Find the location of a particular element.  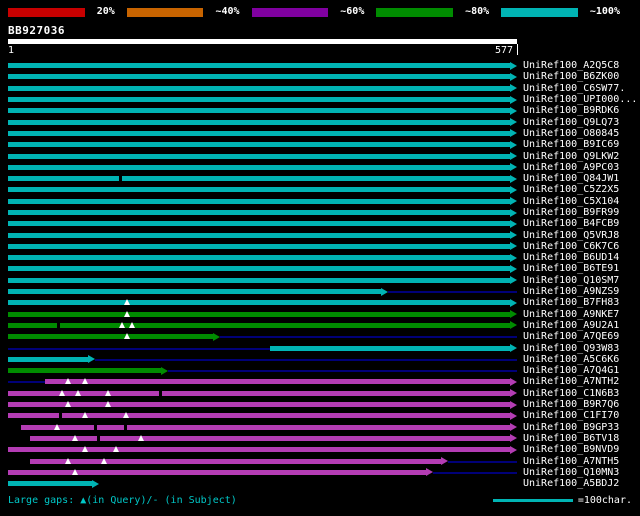

hit-label: UniRef100_C6SW77. is located at coordinates (574, 88).